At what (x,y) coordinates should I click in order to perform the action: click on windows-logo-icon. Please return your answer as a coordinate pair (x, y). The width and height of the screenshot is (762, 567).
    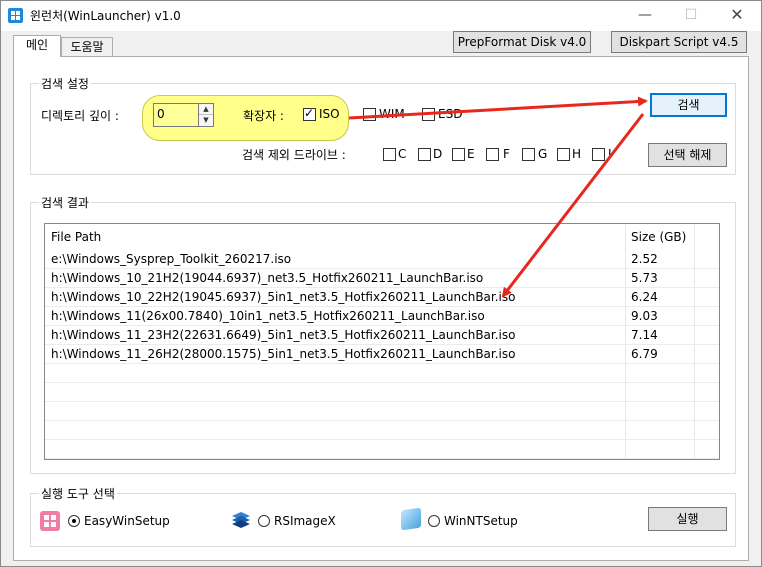
    Looking at the image, I should click on (15, 15).